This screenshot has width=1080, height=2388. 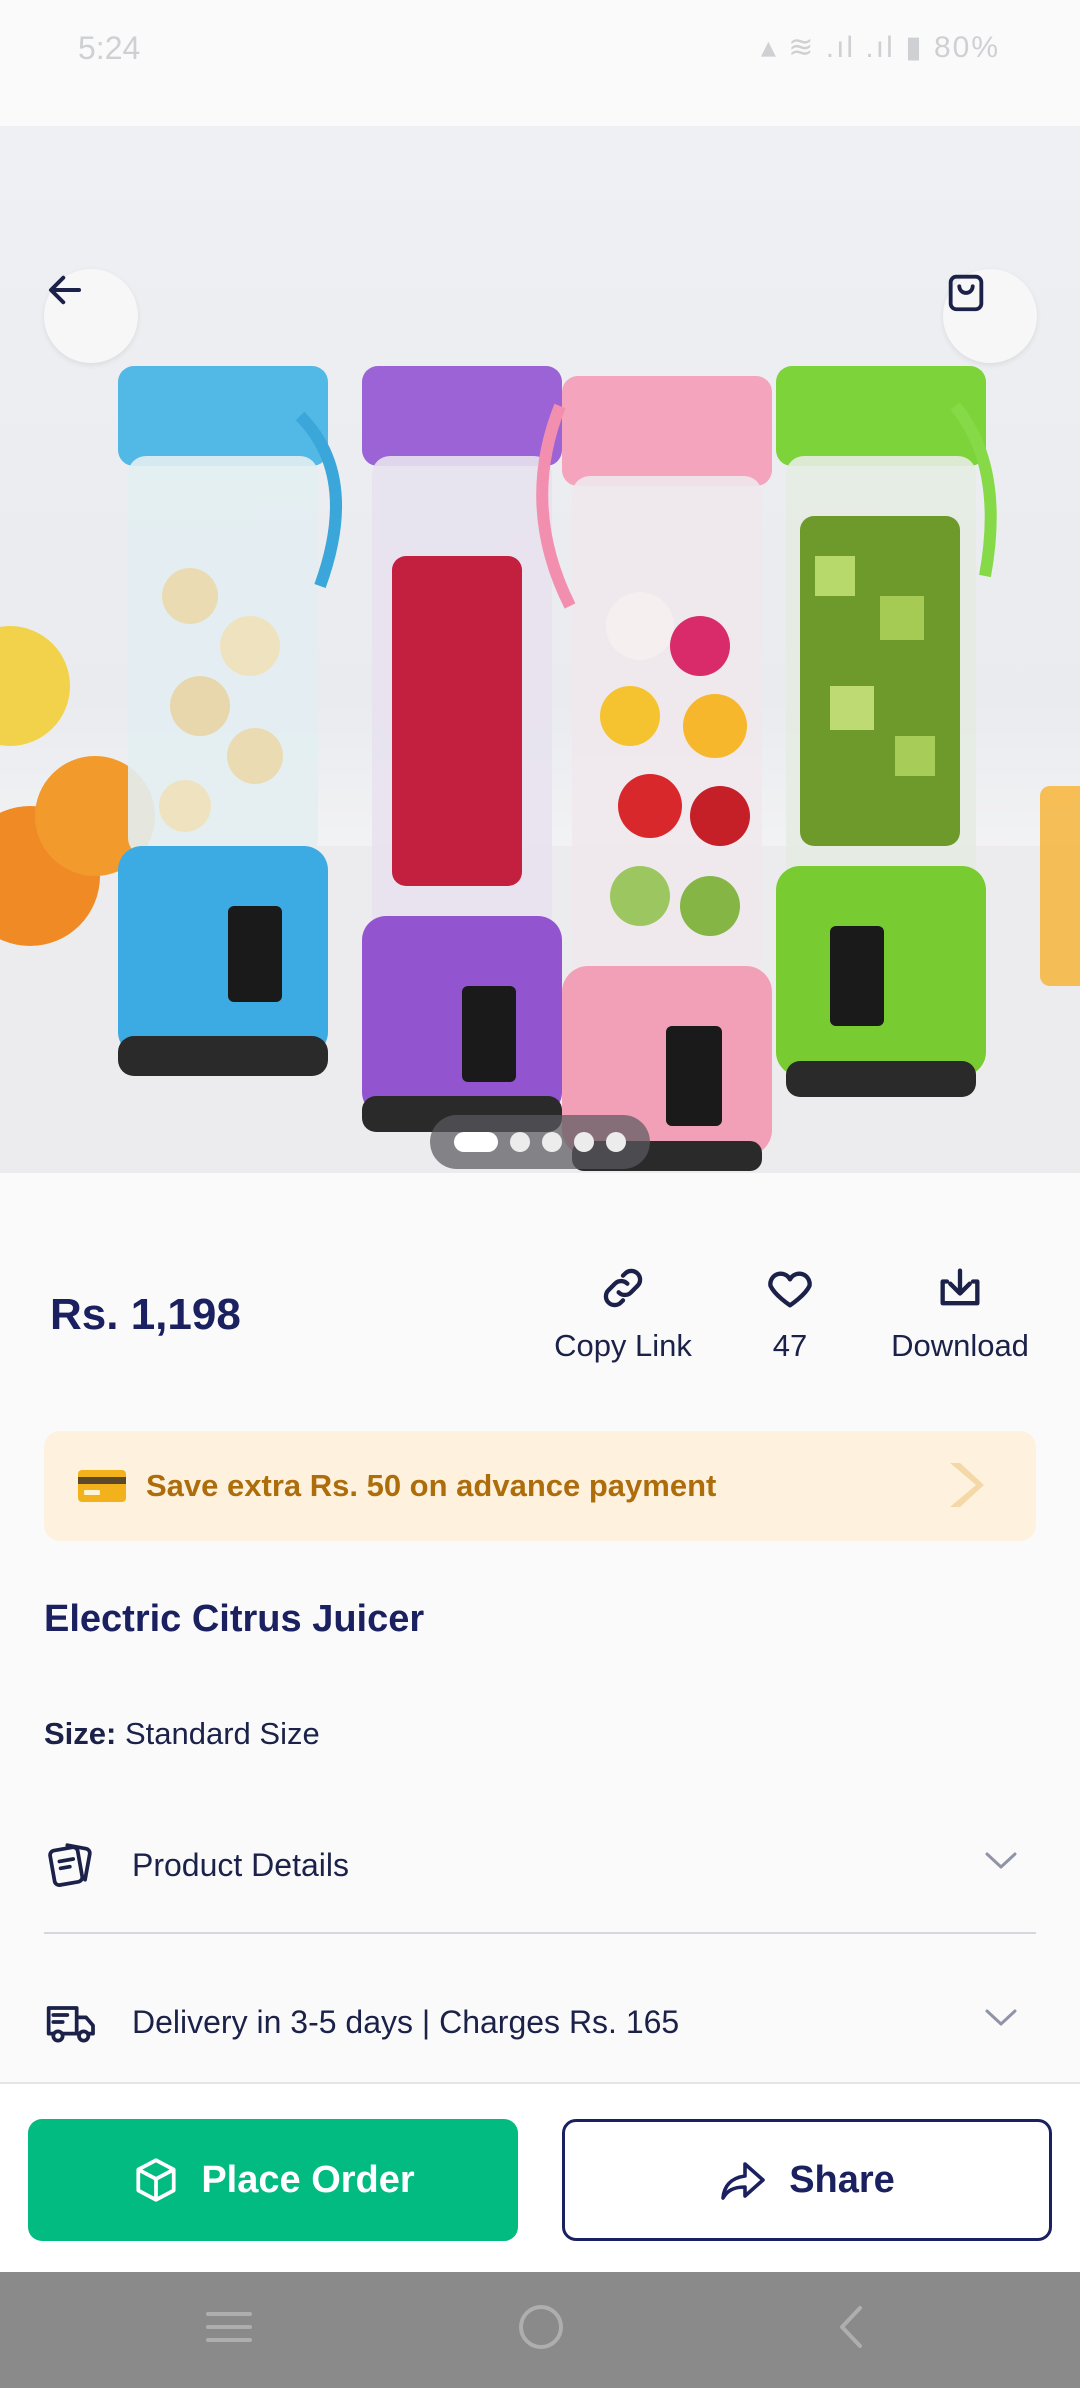 What do you see at coordinates (790, 1313) in the screenshot?
I see `like-button: 47` at bounding box center [790, 1313].